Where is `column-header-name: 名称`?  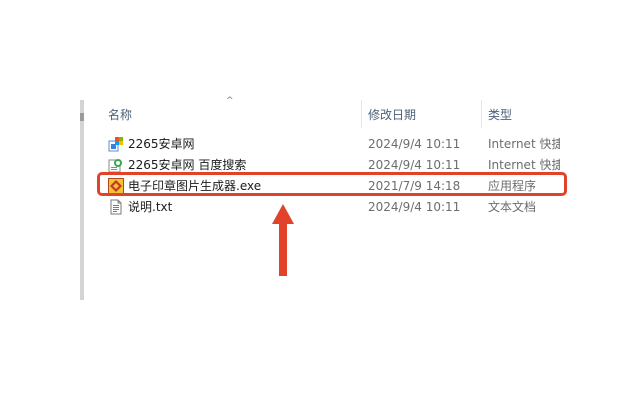 column-header-name: 名称 is located at coordinates (120, 115).